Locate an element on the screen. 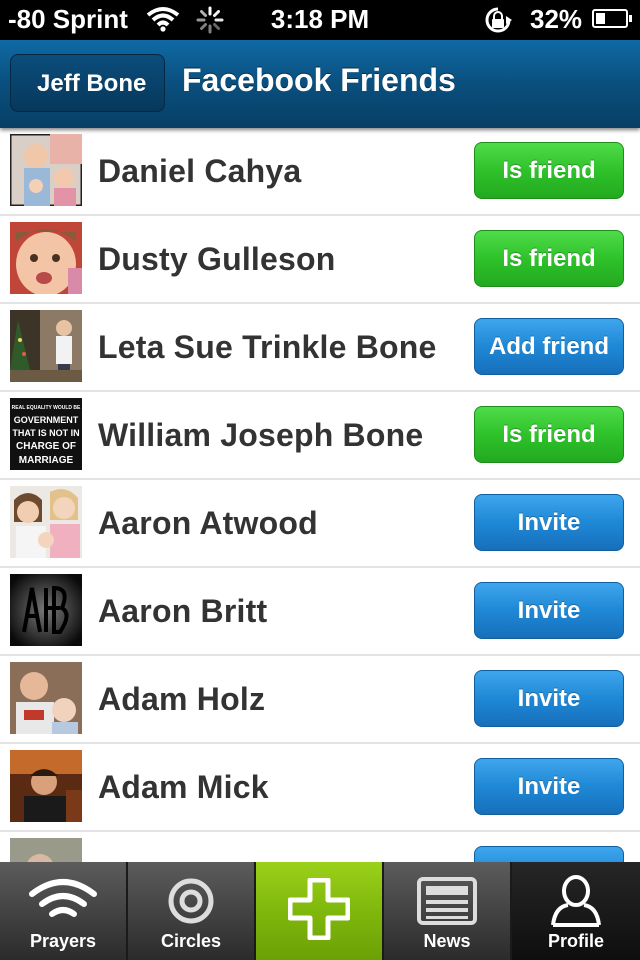 This screenshot has width=640, height=960. tab-circles: Circles is located at coordinates (192, 911).